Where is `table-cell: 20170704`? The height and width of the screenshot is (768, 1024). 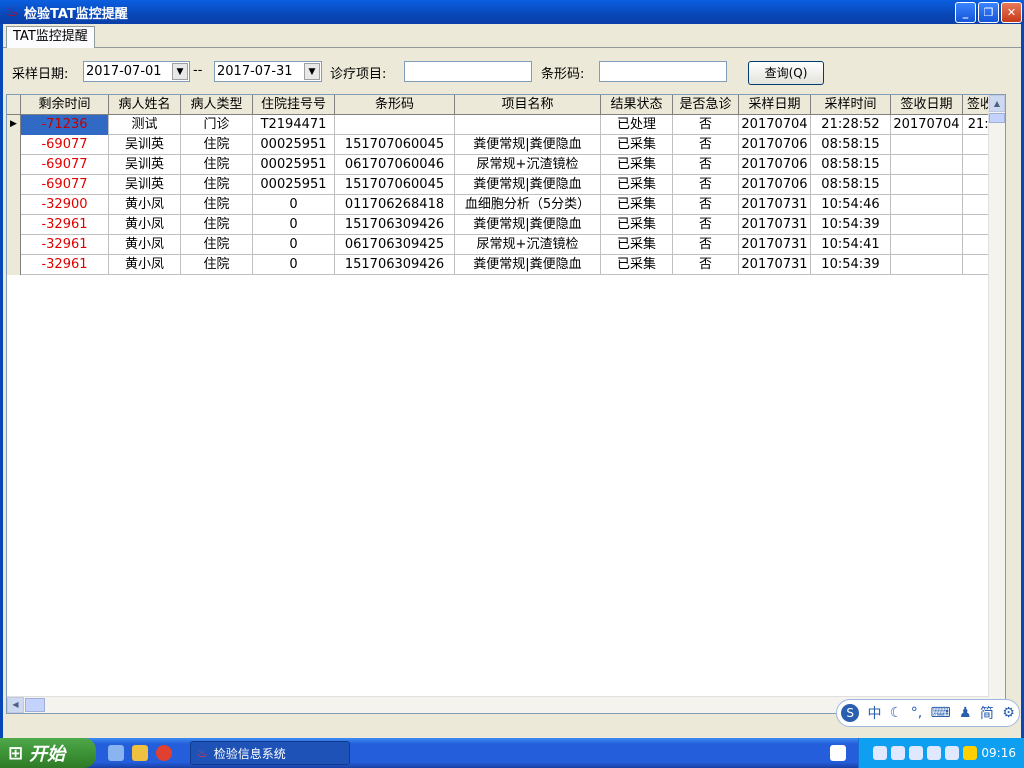
table-cell: 20170704 is located at coordinates (775, 125).